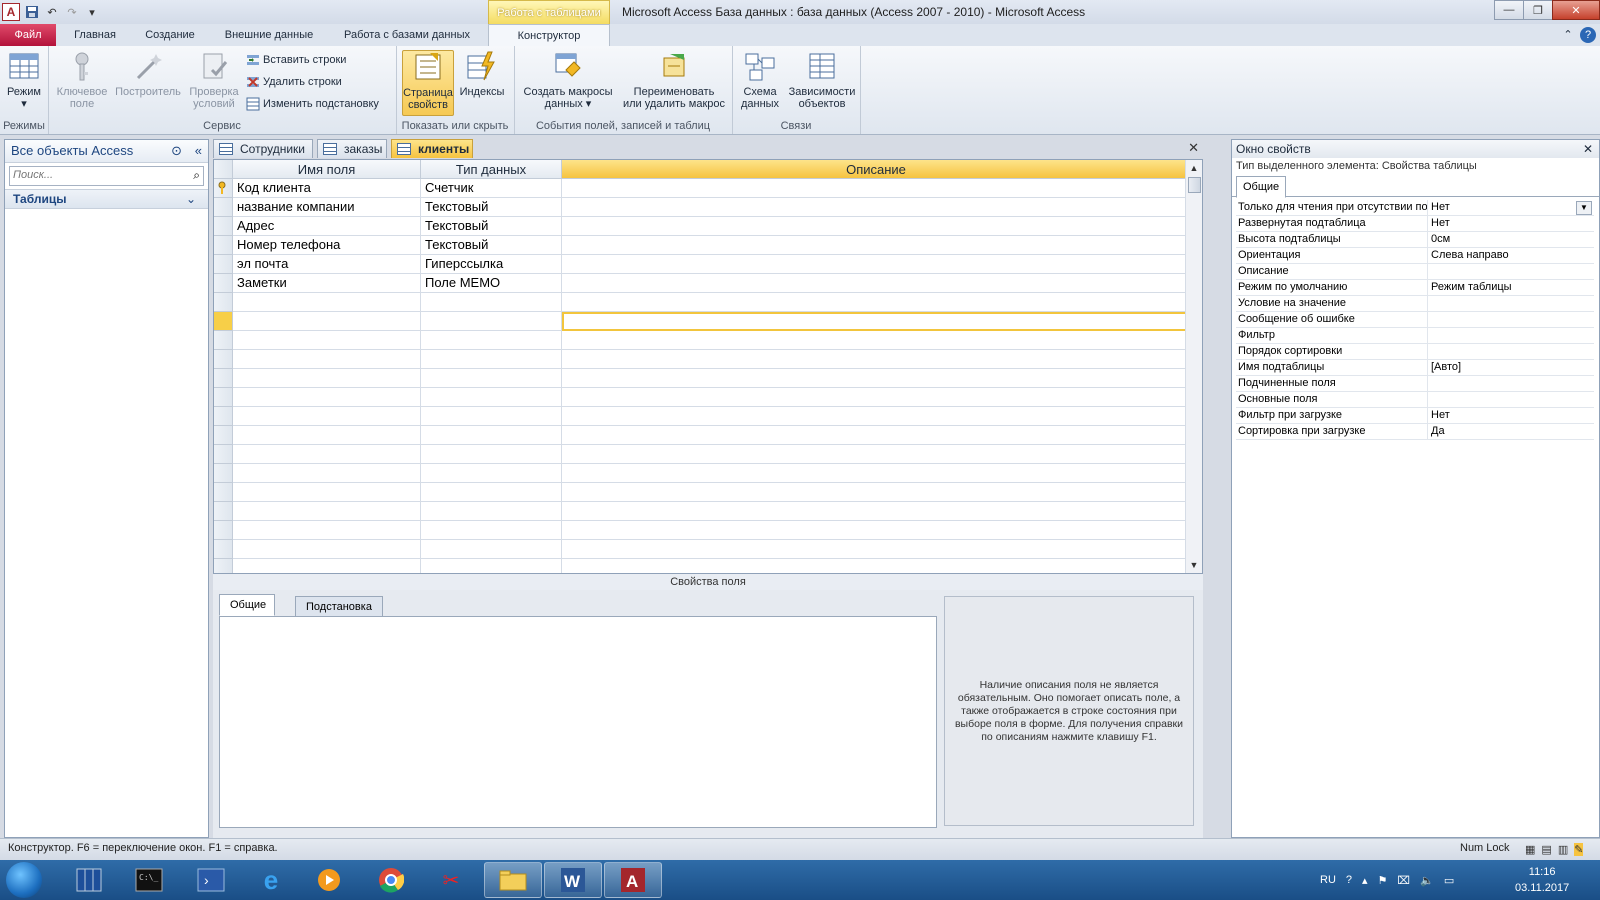 The width and height of the screenshot is (1600, 900). I want to click on scroll-down-arrow-icon: ▼, so click(1194, 565).